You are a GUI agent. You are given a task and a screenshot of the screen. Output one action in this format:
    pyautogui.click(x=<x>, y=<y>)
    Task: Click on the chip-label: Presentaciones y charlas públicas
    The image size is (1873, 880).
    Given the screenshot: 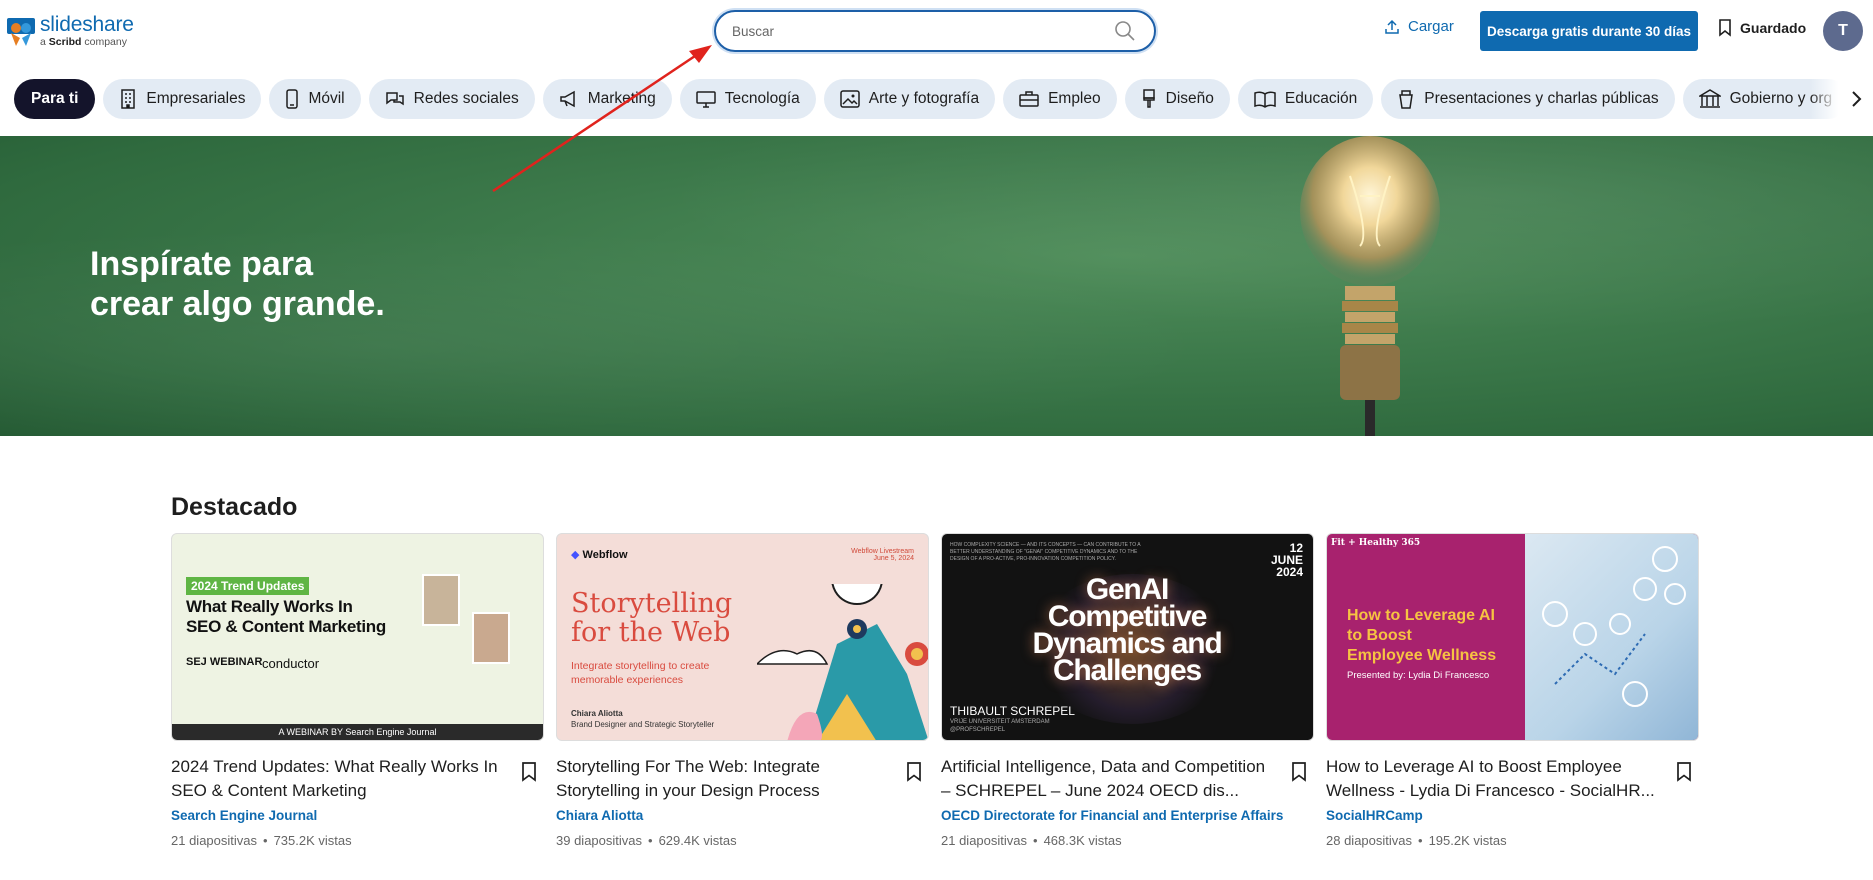 What is the action you would take?
    pyautogui.click(x=1541, y=98)
    